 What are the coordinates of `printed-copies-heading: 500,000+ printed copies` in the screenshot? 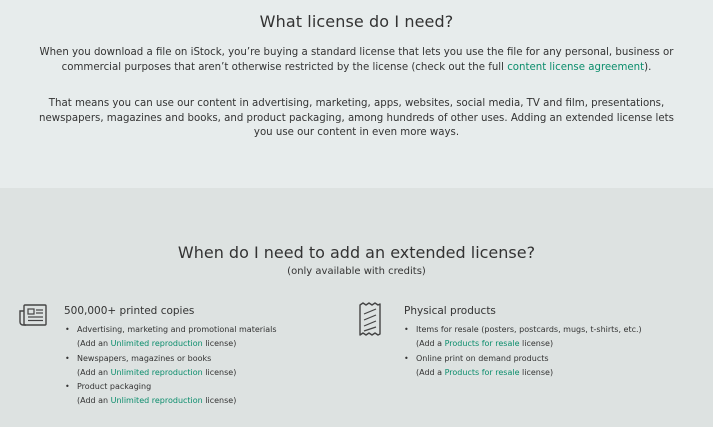 It's located at (129, 311).